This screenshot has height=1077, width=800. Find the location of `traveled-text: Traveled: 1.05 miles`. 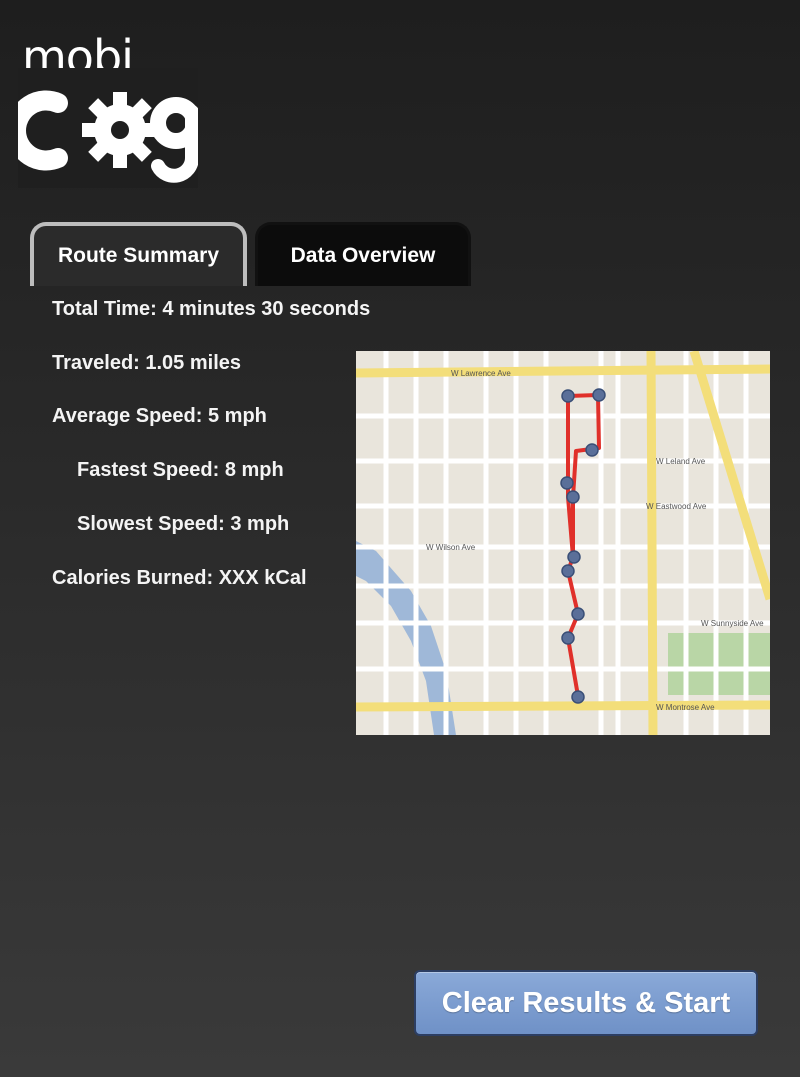

traveled-text: Traveled: 1.05 miles is located at coordinates (147, 363).